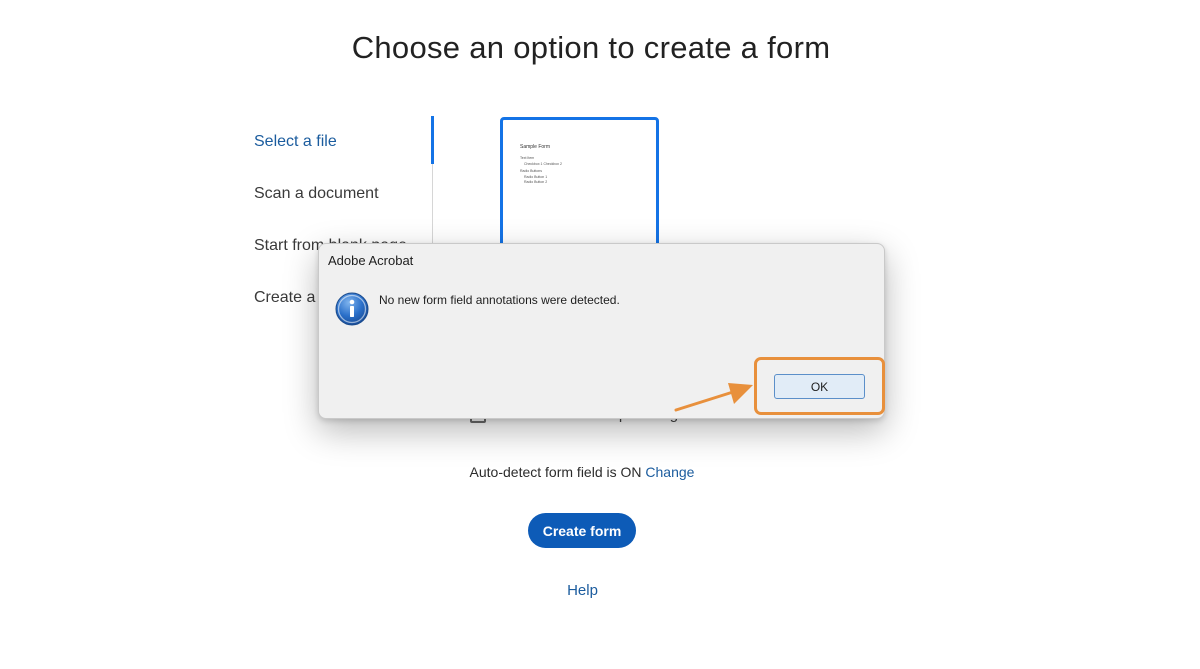  What do you see at coordinates (316, 194) in the screenshot?
I see `nav-item-scan-document: Scan a document` at bounding box center [316, 194].